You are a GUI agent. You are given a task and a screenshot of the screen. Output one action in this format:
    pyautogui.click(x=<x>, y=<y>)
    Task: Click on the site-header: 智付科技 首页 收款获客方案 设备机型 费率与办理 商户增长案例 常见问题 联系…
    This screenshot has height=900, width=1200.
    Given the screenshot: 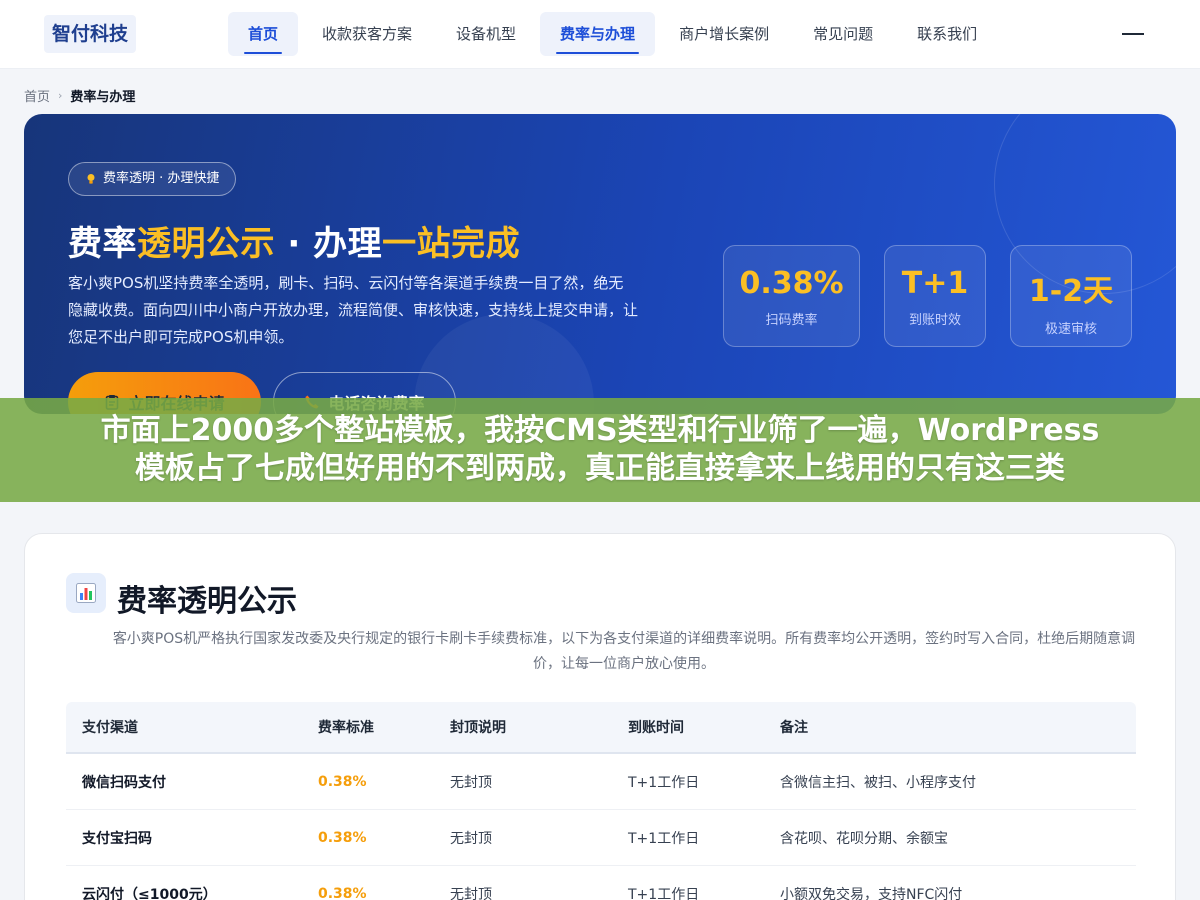 What is the action you would take?
    pyautogui.click(x=600, y=34)
    